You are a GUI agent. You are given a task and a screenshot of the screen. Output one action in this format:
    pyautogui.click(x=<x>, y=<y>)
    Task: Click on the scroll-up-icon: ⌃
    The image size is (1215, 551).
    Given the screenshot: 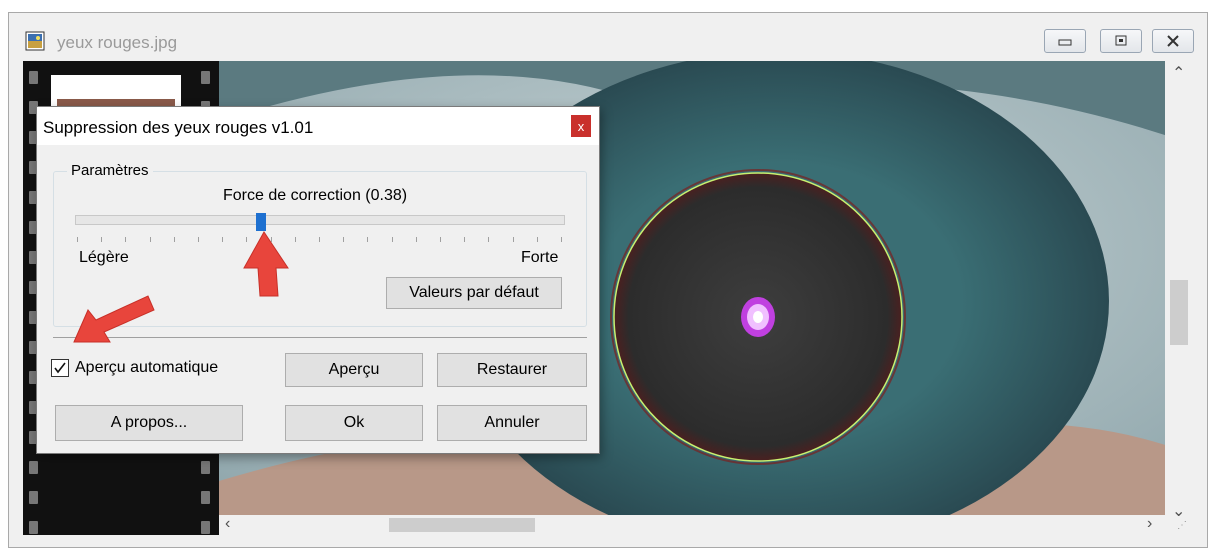 What is the action you would take?
    pyautogui.click(x=1178, y=73)
    